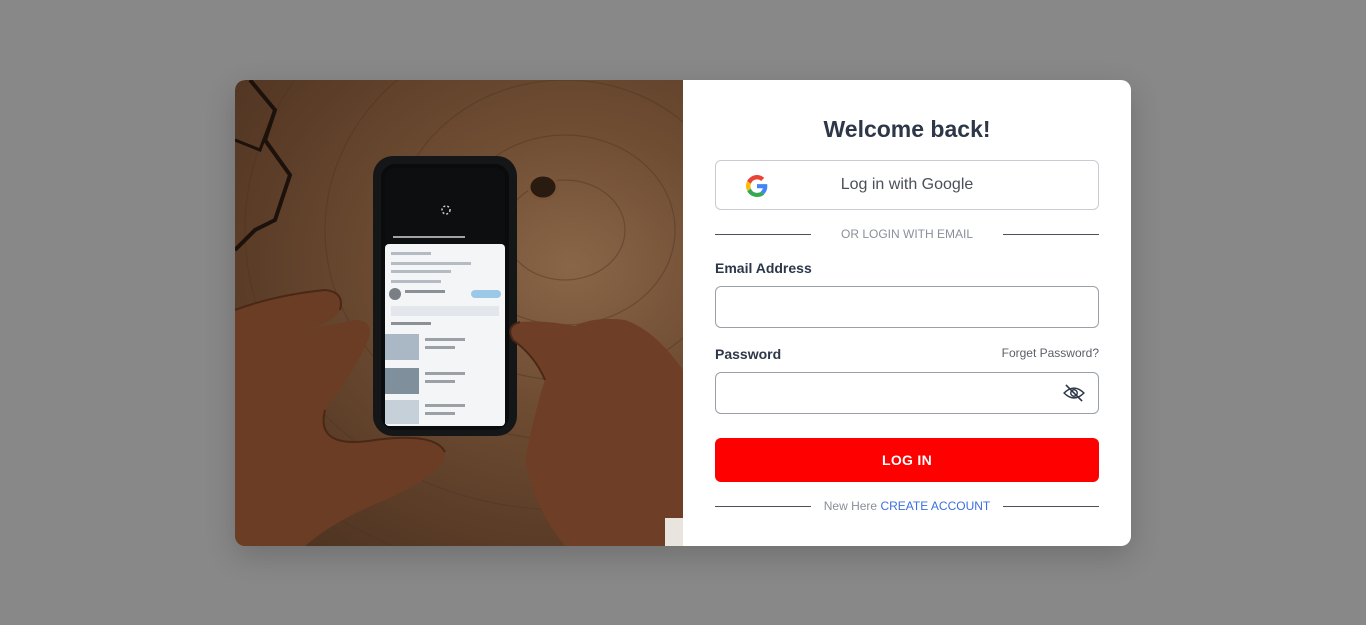 The image size is (1366, 625). Describe the element at coordinates (907, 307) in the screenshot. I see `email-field` at that location.